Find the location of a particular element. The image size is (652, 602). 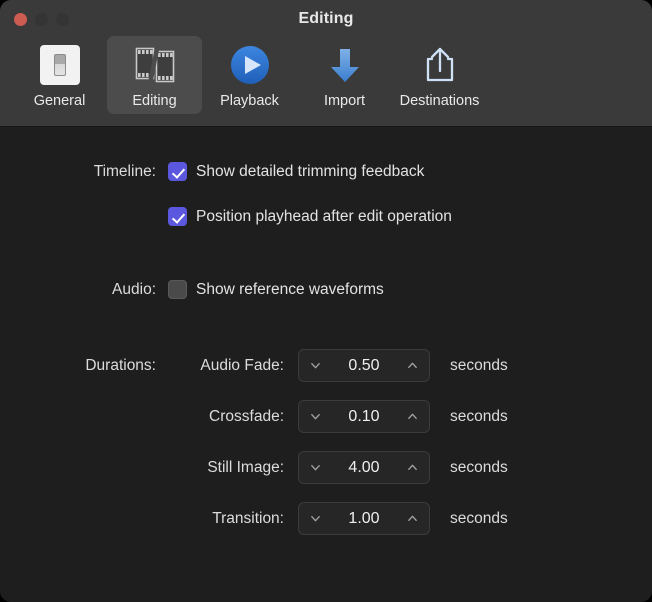

tab-import: Import is located at coordinates (344, 75).